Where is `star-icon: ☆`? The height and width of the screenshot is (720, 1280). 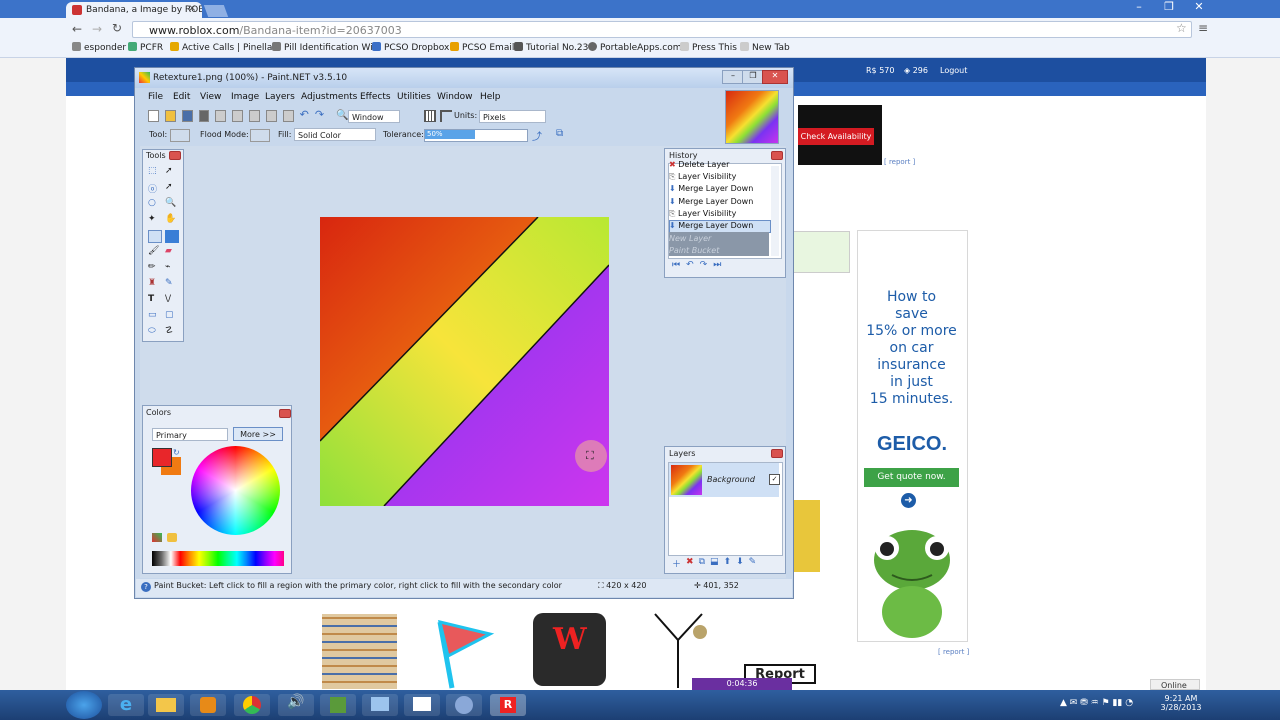
star-icon: ☆ is located at coordinates (1181, 28).